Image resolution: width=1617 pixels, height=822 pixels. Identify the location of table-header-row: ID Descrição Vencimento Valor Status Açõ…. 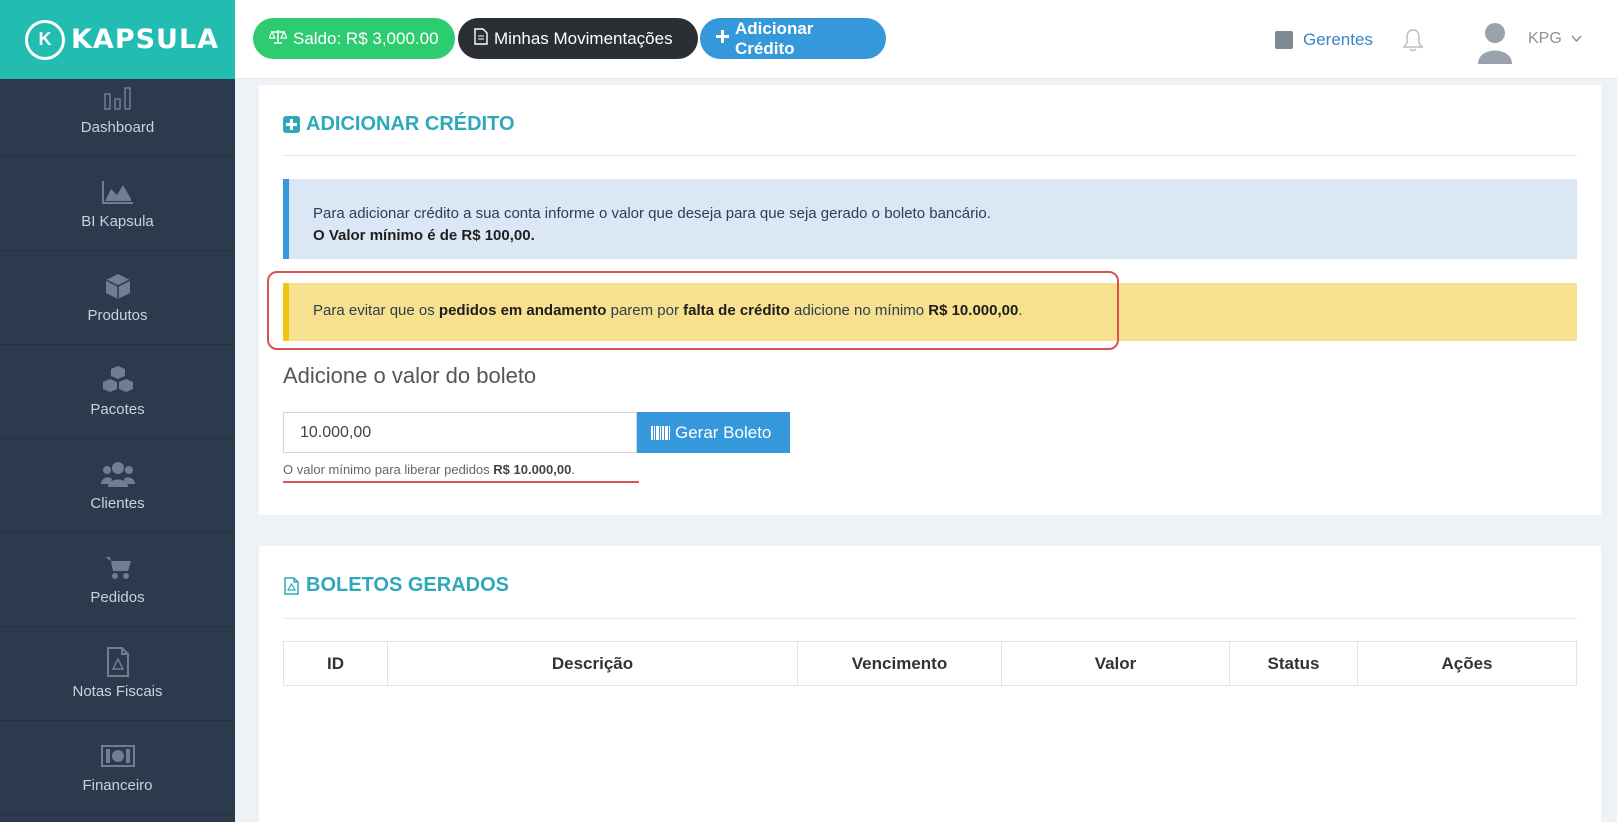
(930, 663).